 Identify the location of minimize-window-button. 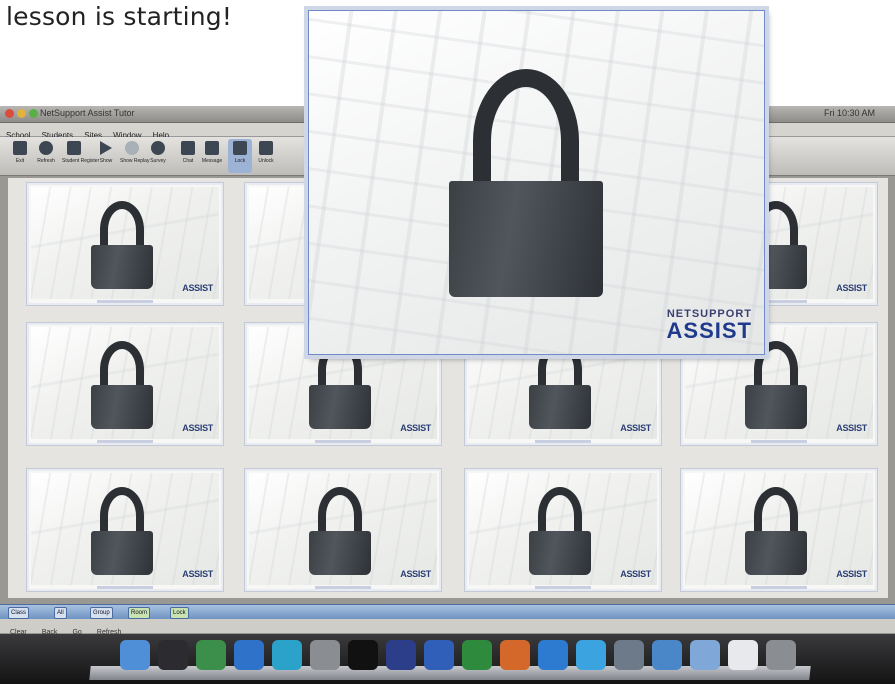
(21, 113).